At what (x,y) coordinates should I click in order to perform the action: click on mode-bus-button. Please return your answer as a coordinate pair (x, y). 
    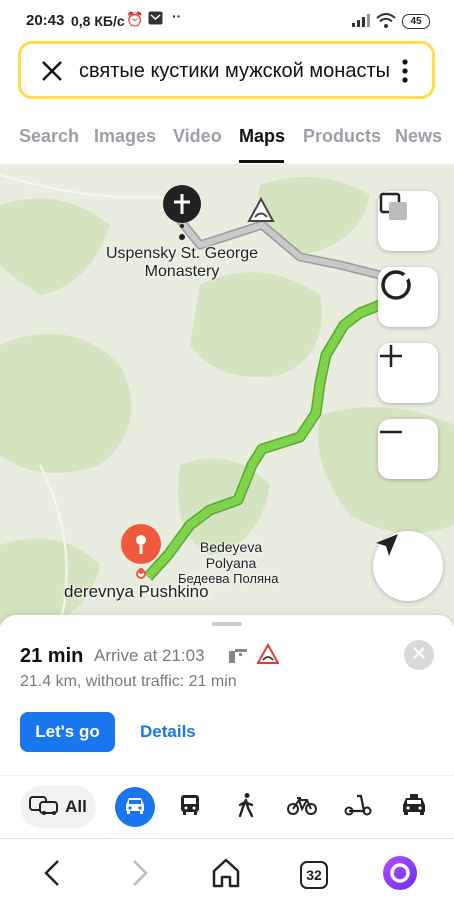
    Looking at the image, I should click on (190, 807).